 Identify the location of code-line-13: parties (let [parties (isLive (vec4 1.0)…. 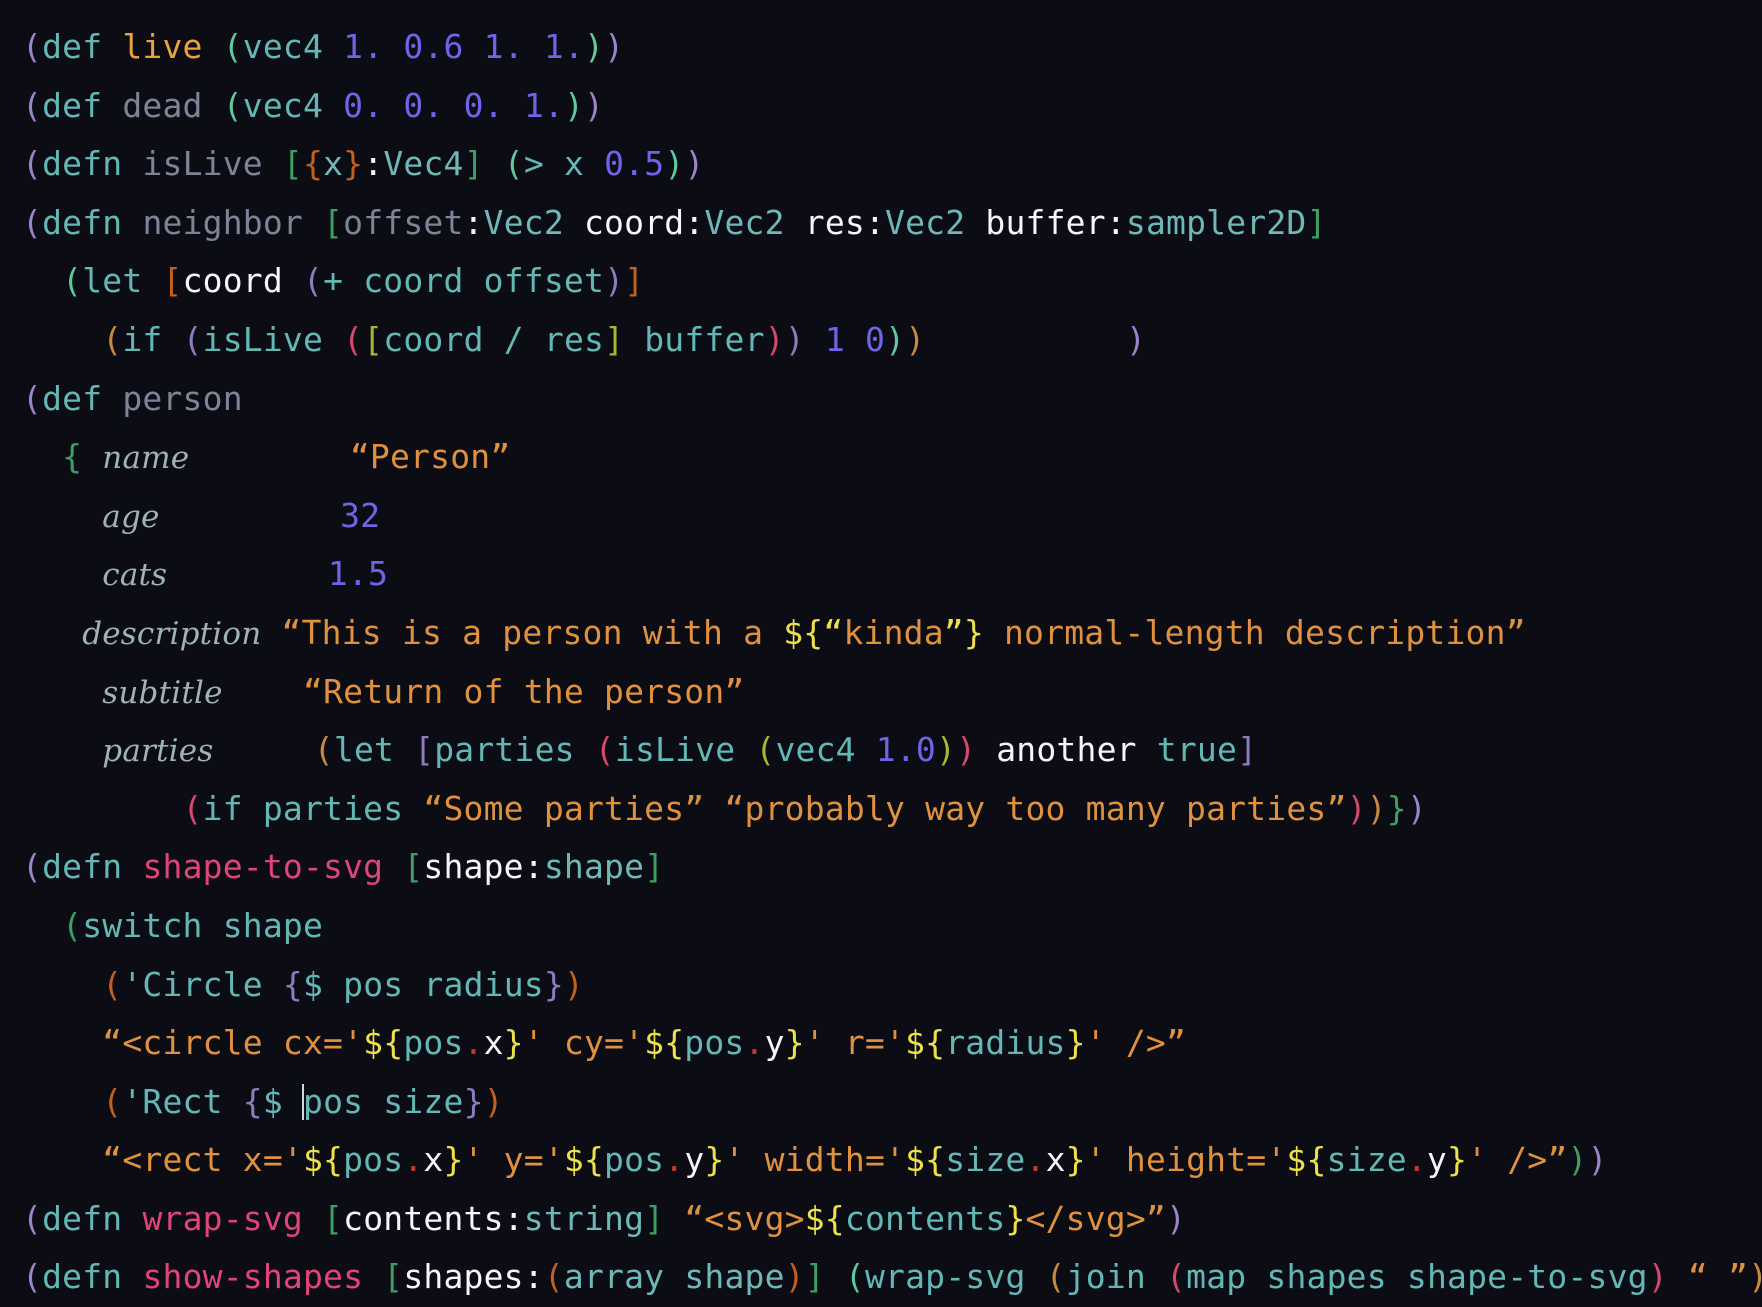
(892, 750).